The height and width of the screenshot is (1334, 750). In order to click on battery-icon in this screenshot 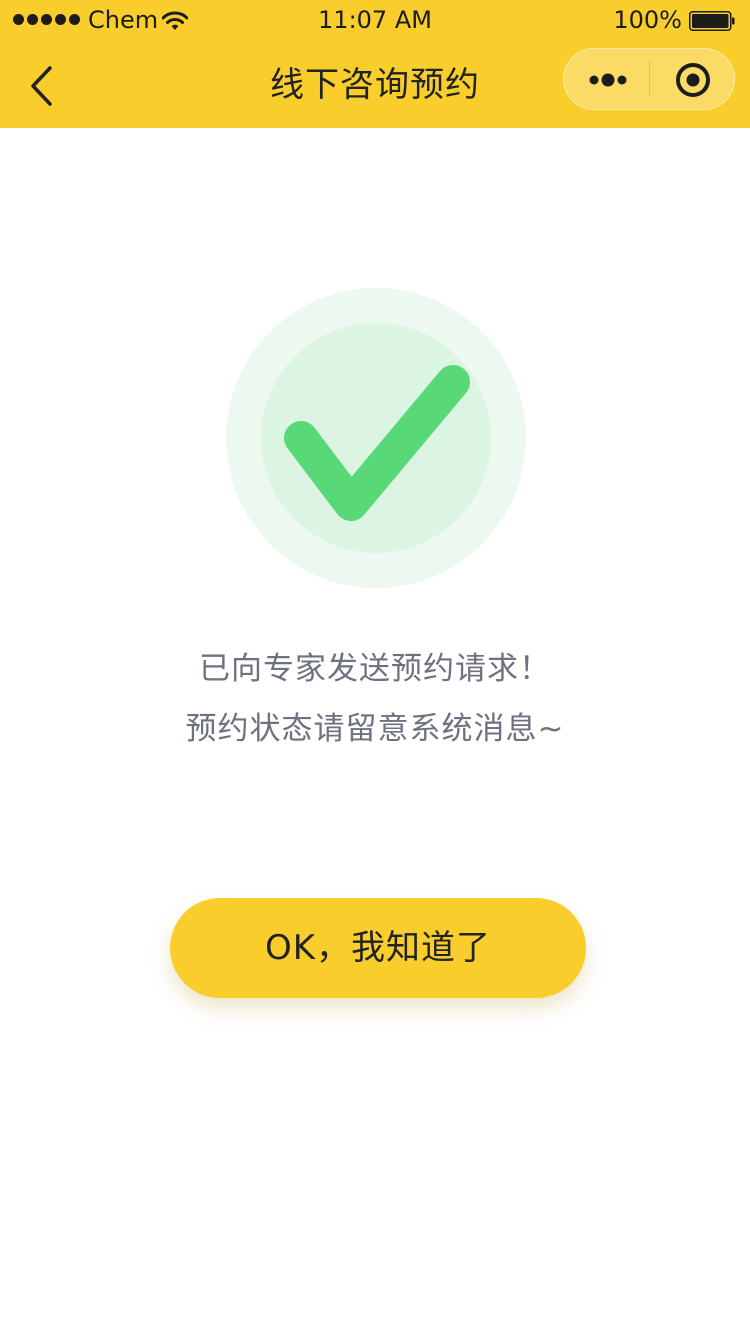, I will do `click(712, 21)`.